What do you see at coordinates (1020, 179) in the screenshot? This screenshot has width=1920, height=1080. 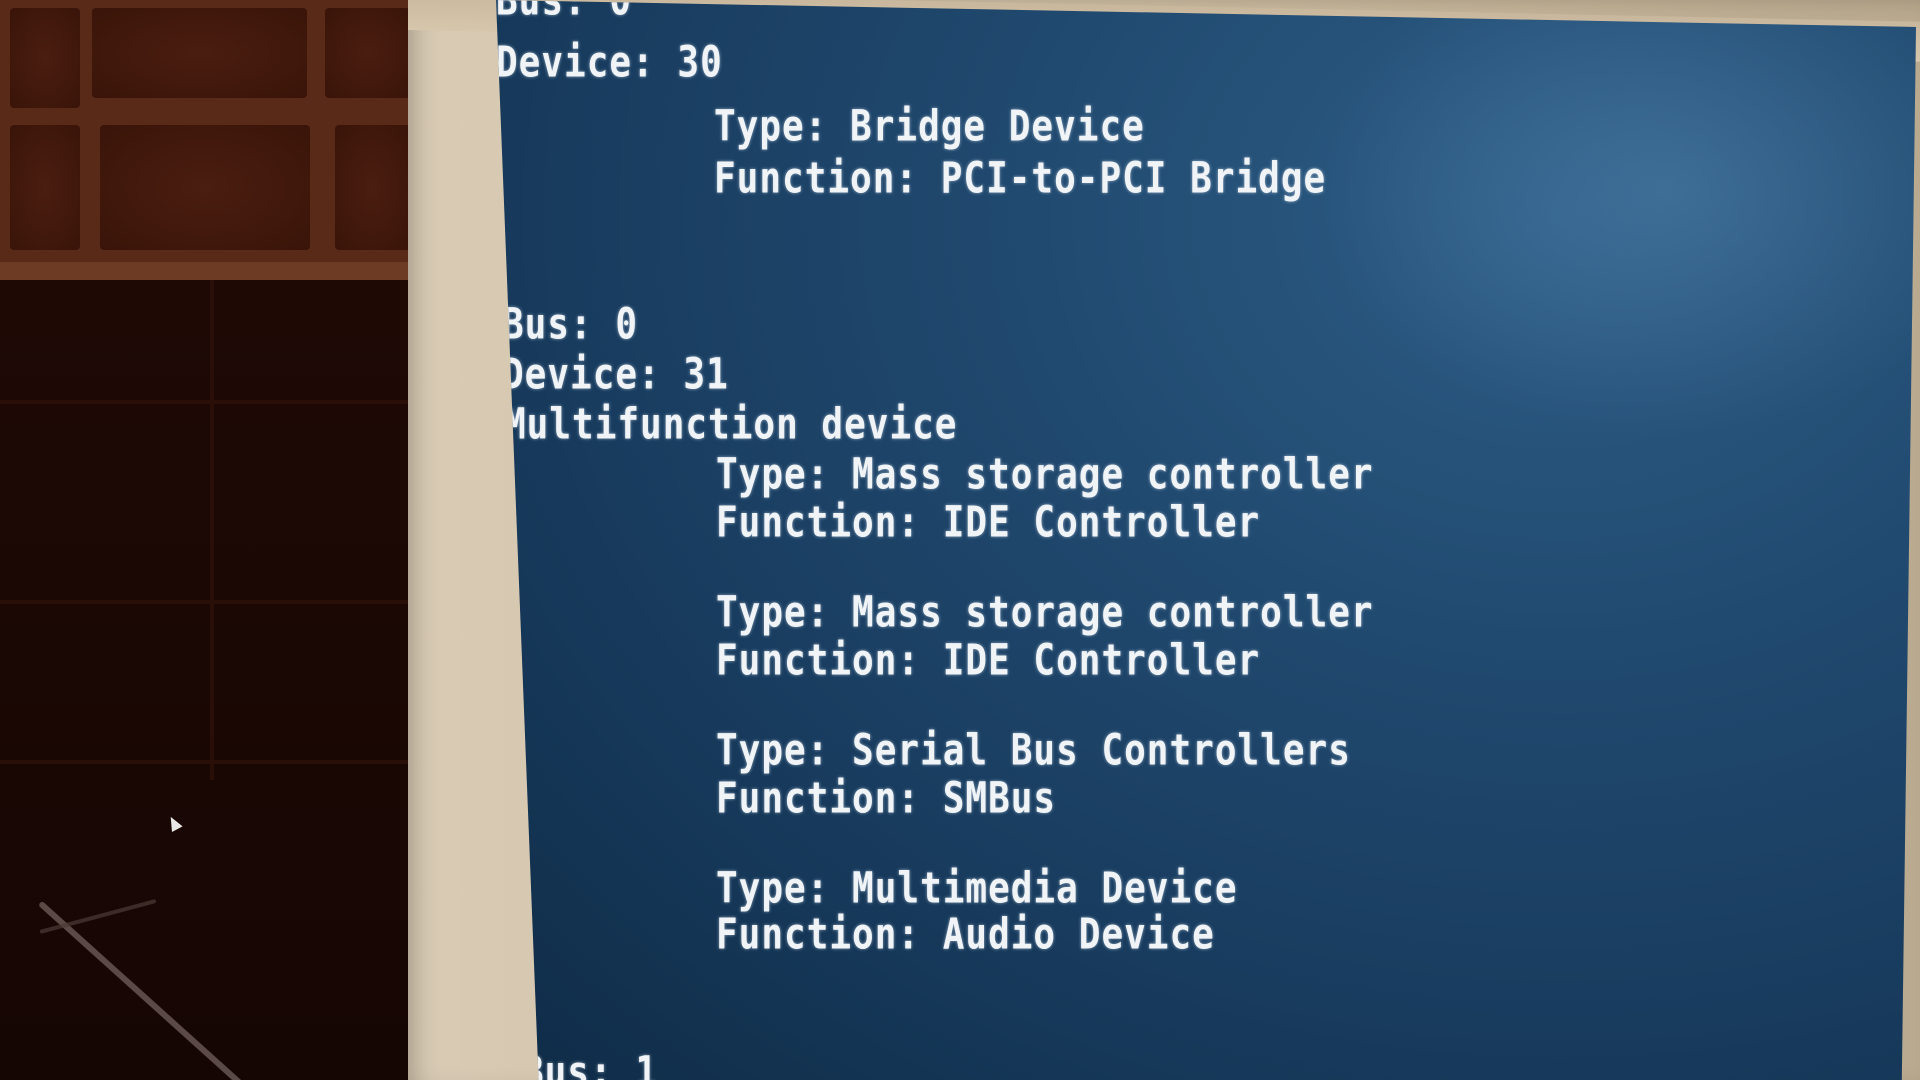 I see `terminal-line-function: Function: PCI-to-PCI Bridge` at bounding box center [1020, 179].